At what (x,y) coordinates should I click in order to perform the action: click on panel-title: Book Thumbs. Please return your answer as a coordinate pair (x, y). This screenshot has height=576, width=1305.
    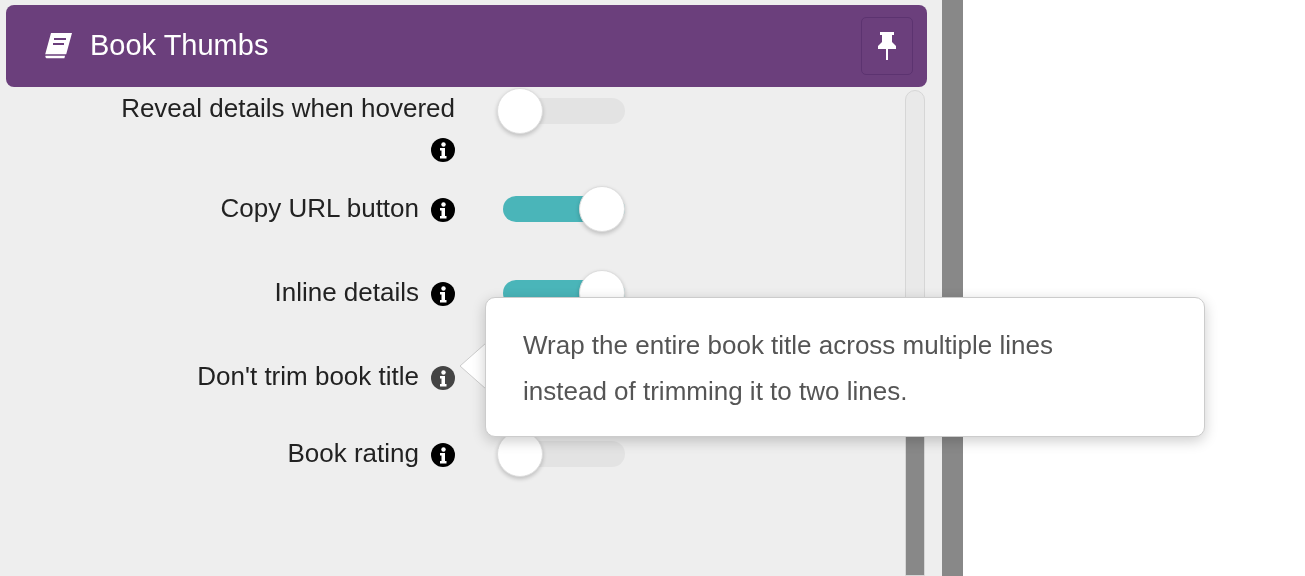
    Looking at the image, I should click on (179, 46).